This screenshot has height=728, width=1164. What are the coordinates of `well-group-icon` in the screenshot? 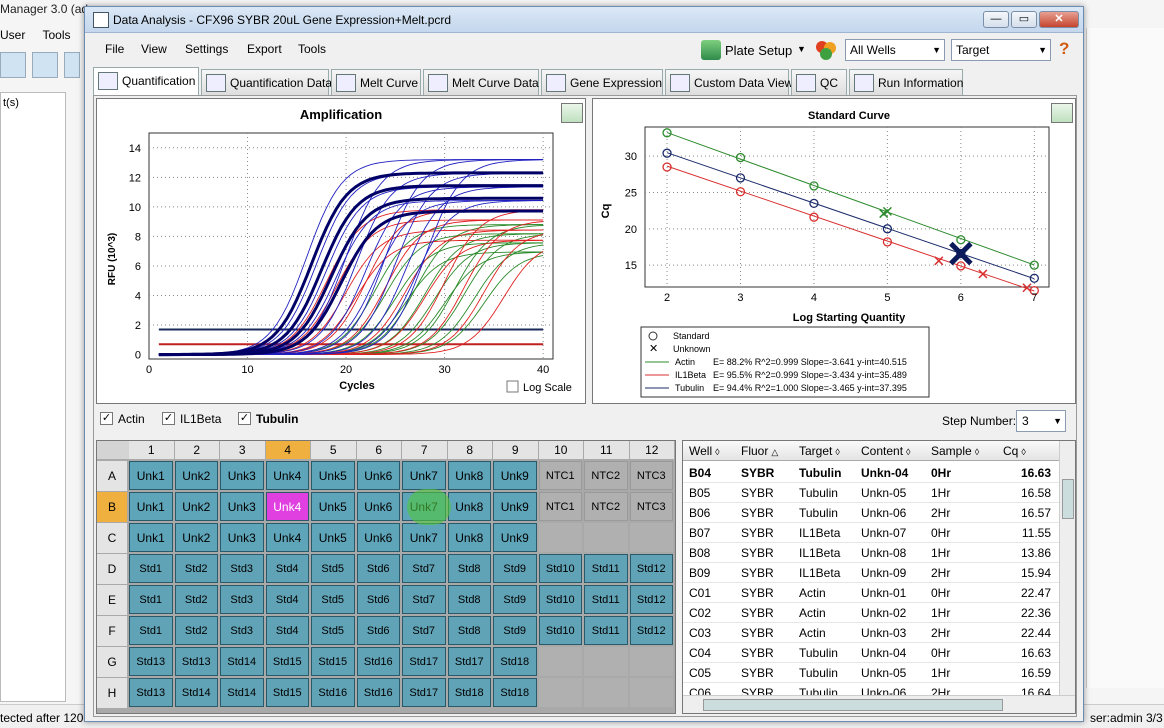 It's located at (826, 50).